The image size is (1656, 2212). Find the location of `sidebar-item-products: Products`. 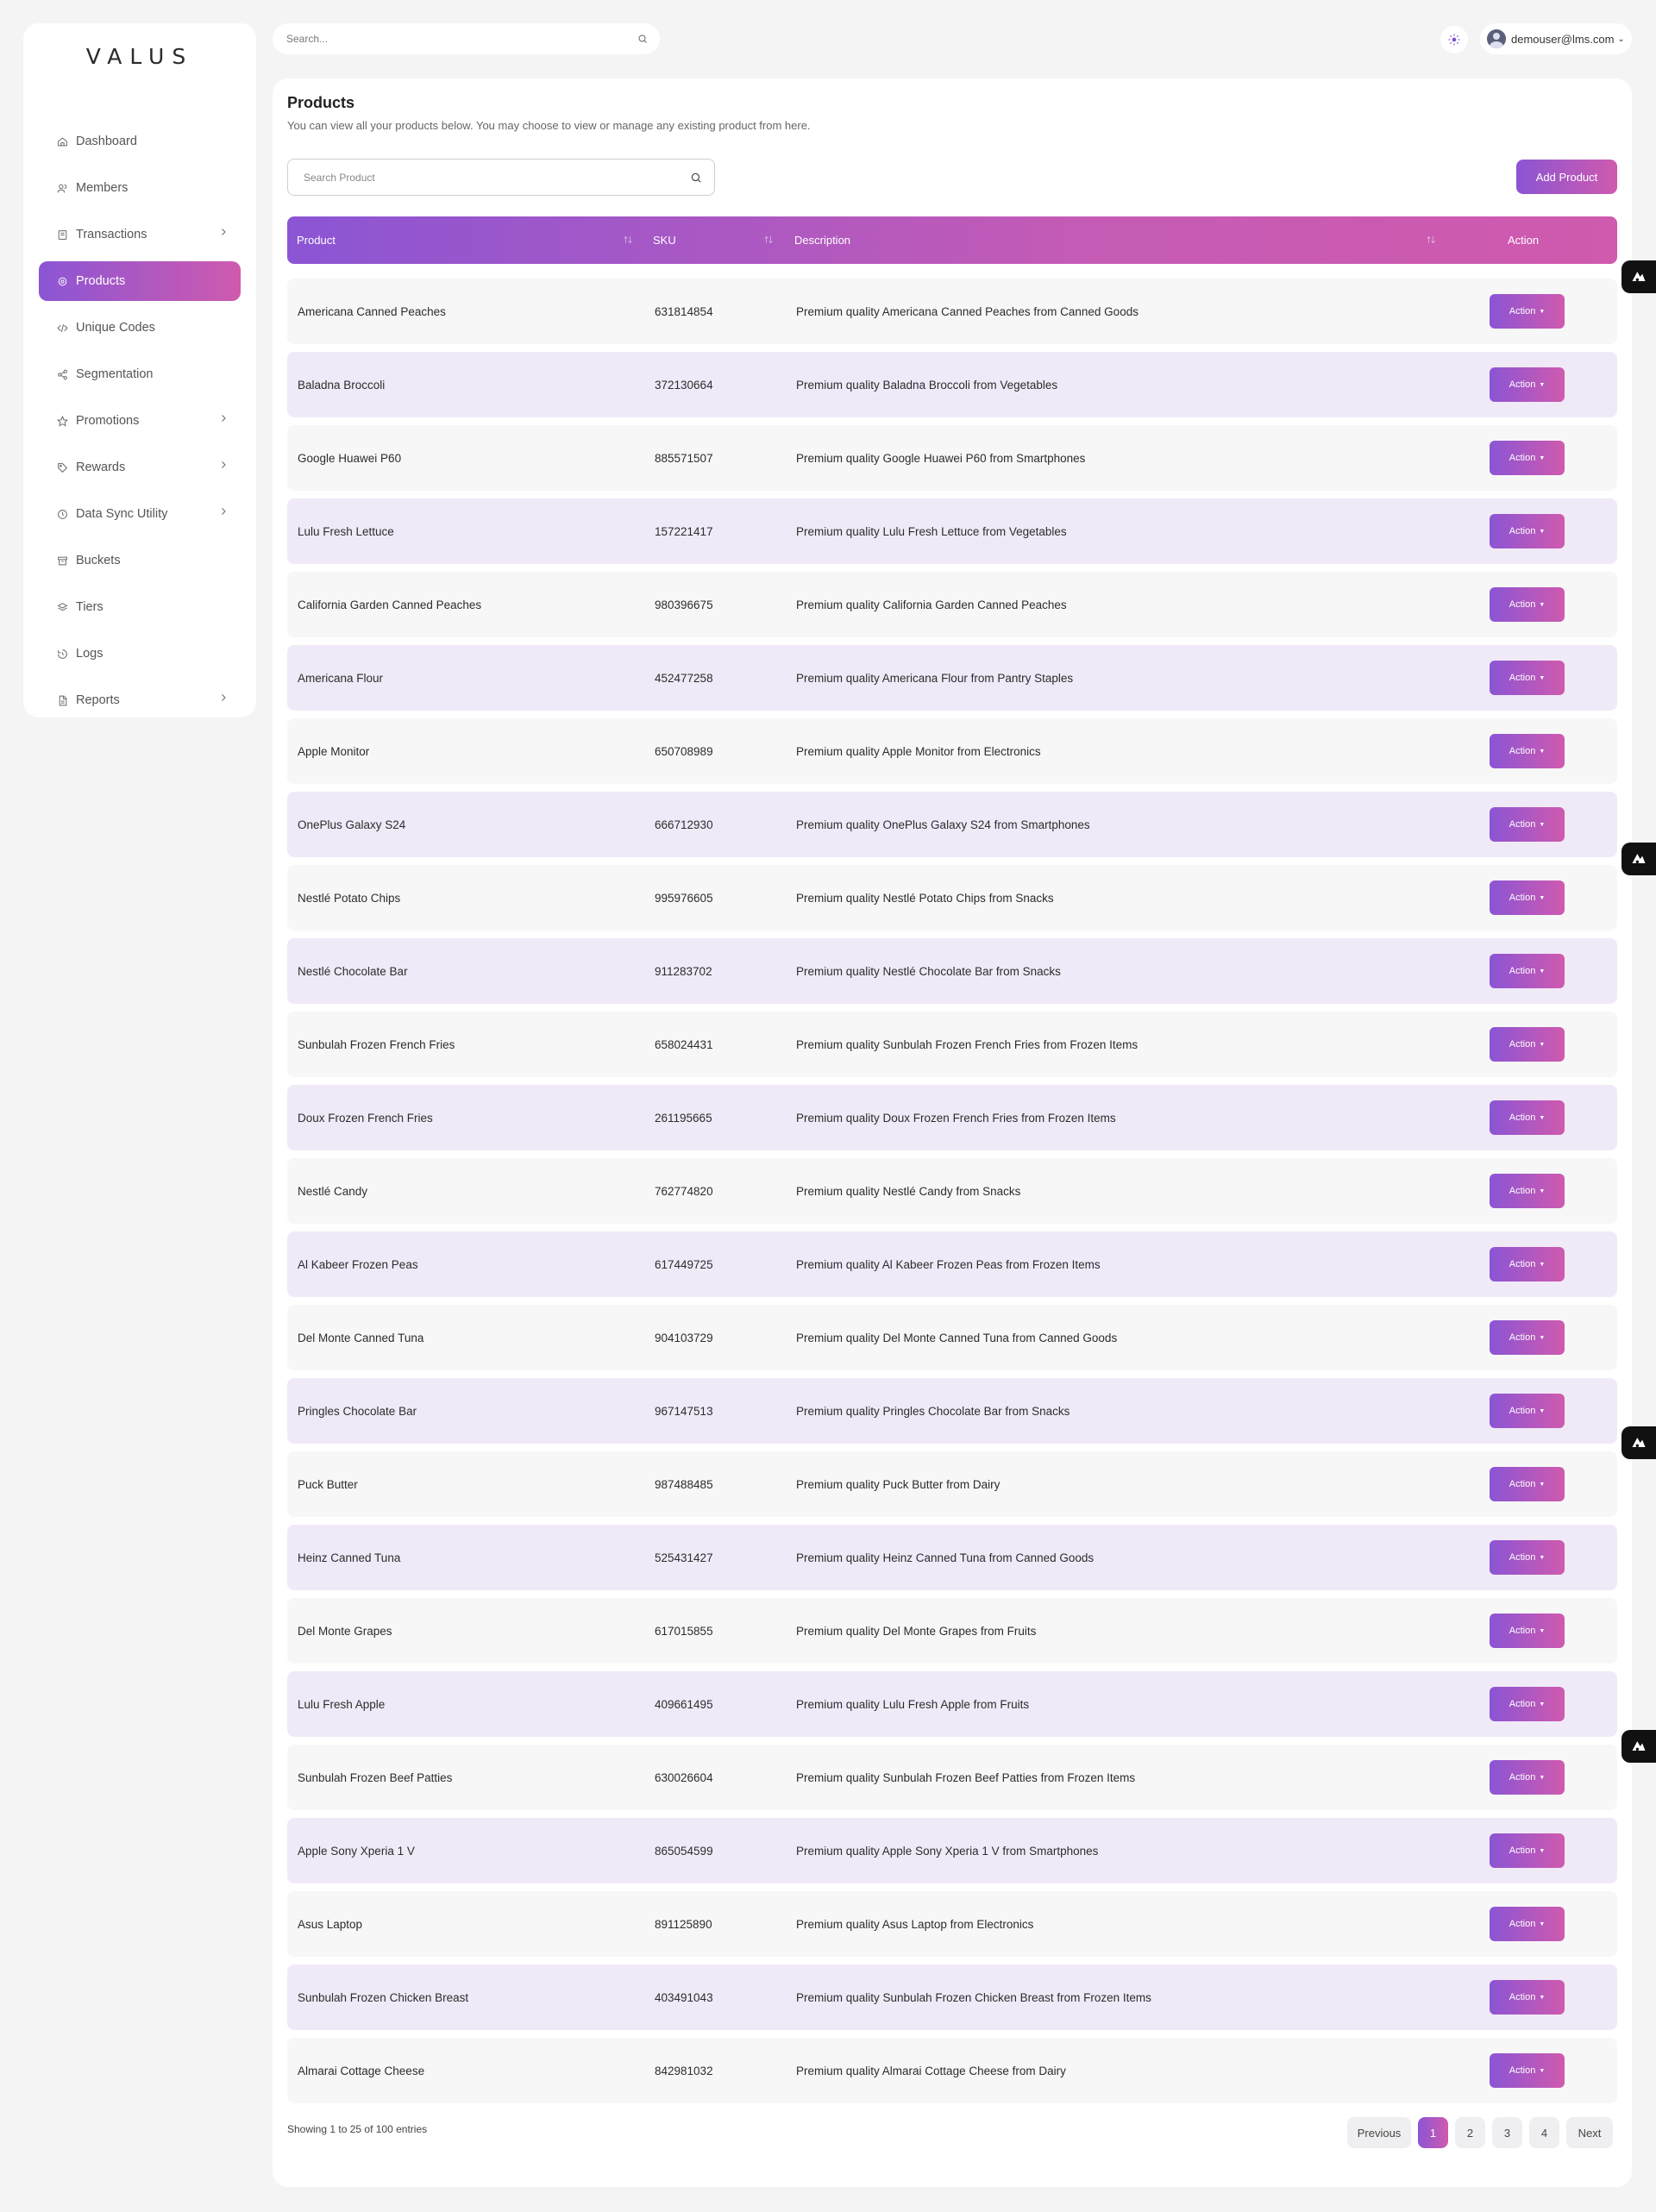

sidebar-item-products: Products is located at coordinates (140, 281).